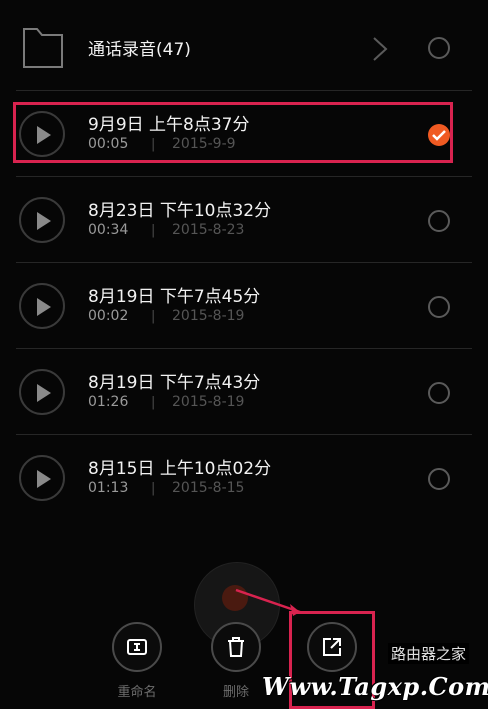 The height and width of the screenshot is (709, 488). I want to click on annotation-arrow-icon, so click(268, 602).